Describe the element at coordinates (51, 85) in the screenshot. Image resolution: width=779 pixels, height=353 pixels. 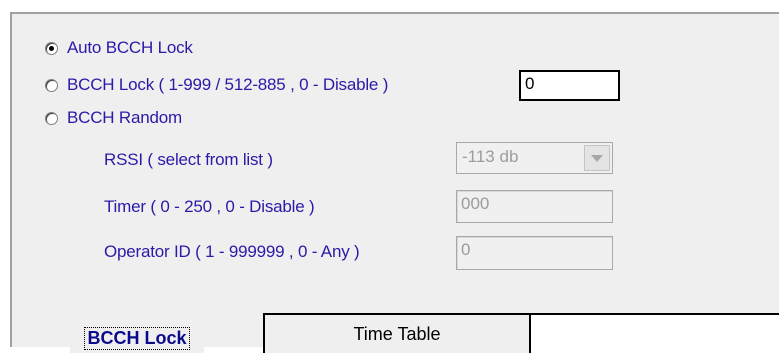
I see `radio-bcch-lock` at that location.